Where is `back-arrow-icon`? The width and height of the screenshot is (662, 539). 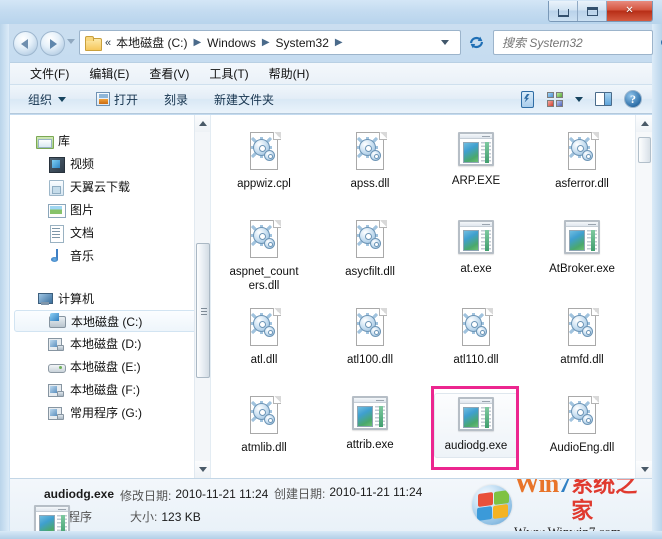
back-arrow-icon is located at coordinates (24, 43).